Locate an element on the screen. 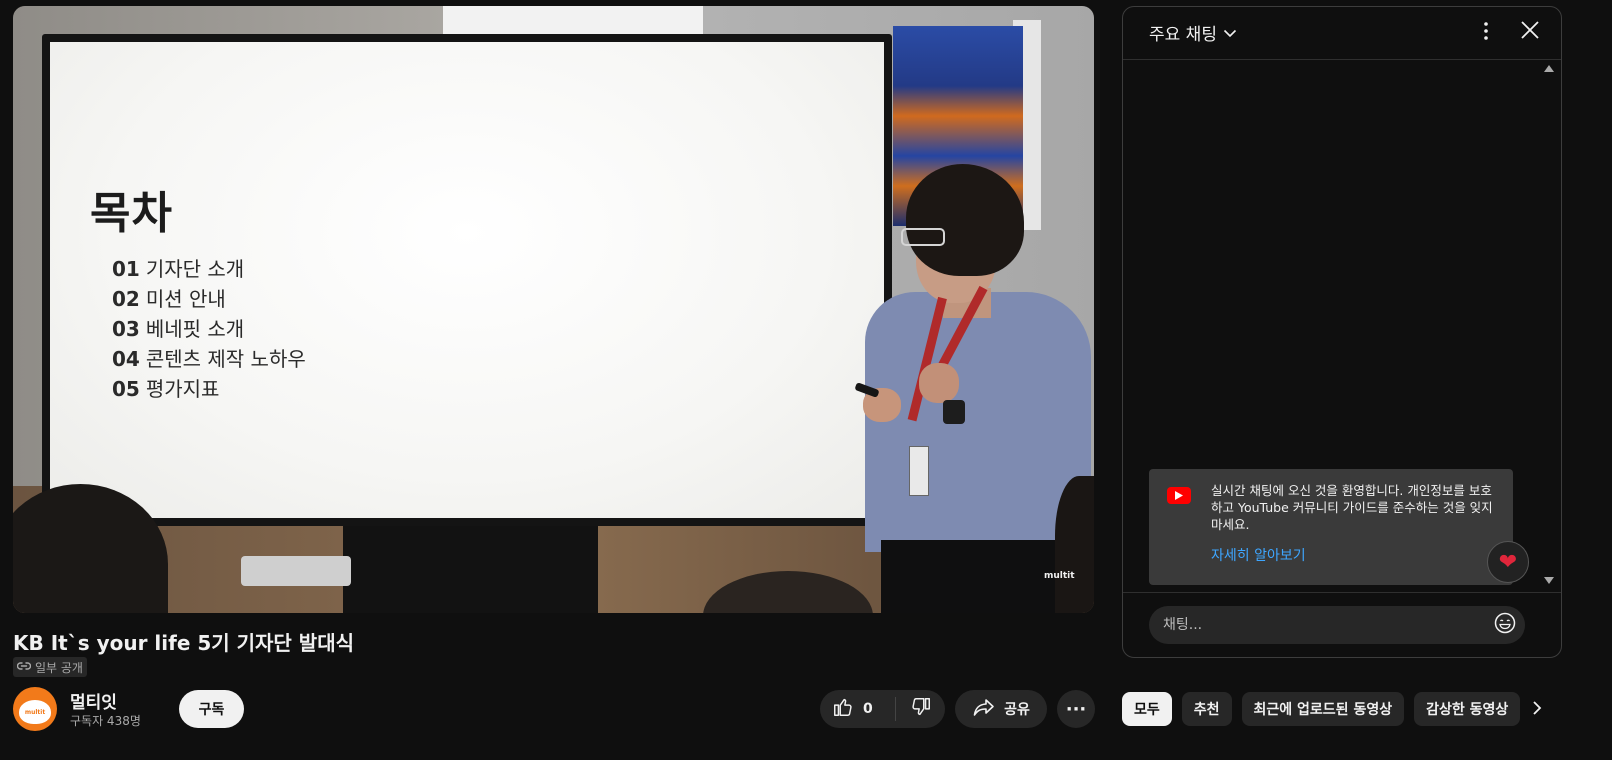  chat-mode-label: 주요 채팅 is located at coordinates (1183, 35).